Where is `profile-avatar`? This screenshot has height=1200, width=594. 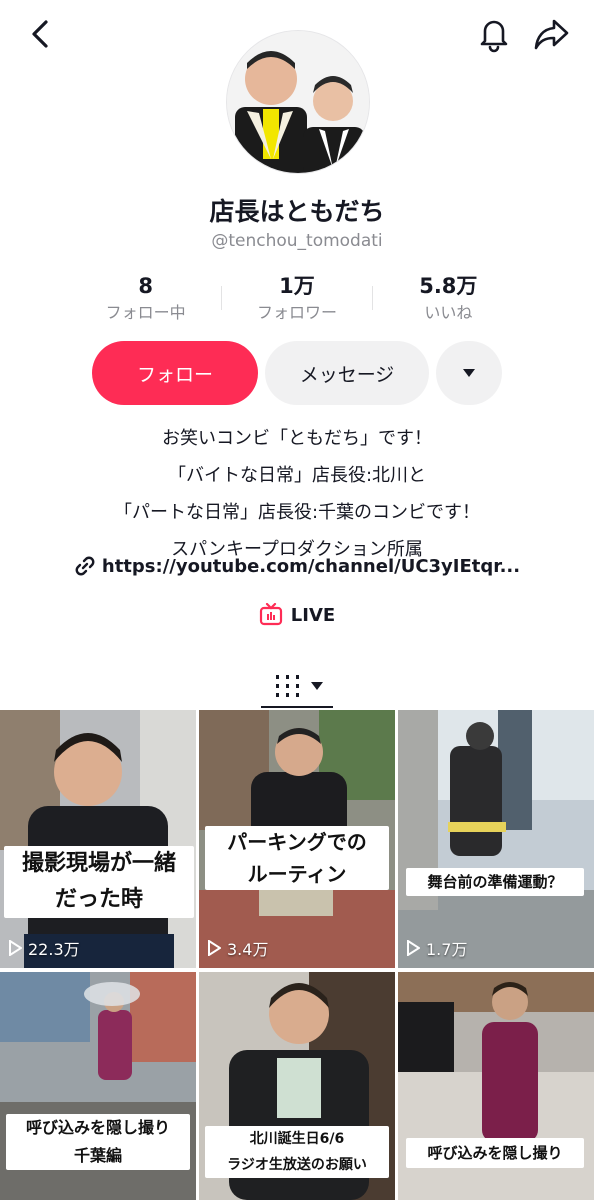 profile-avatar is located at coordinates (298, 102).